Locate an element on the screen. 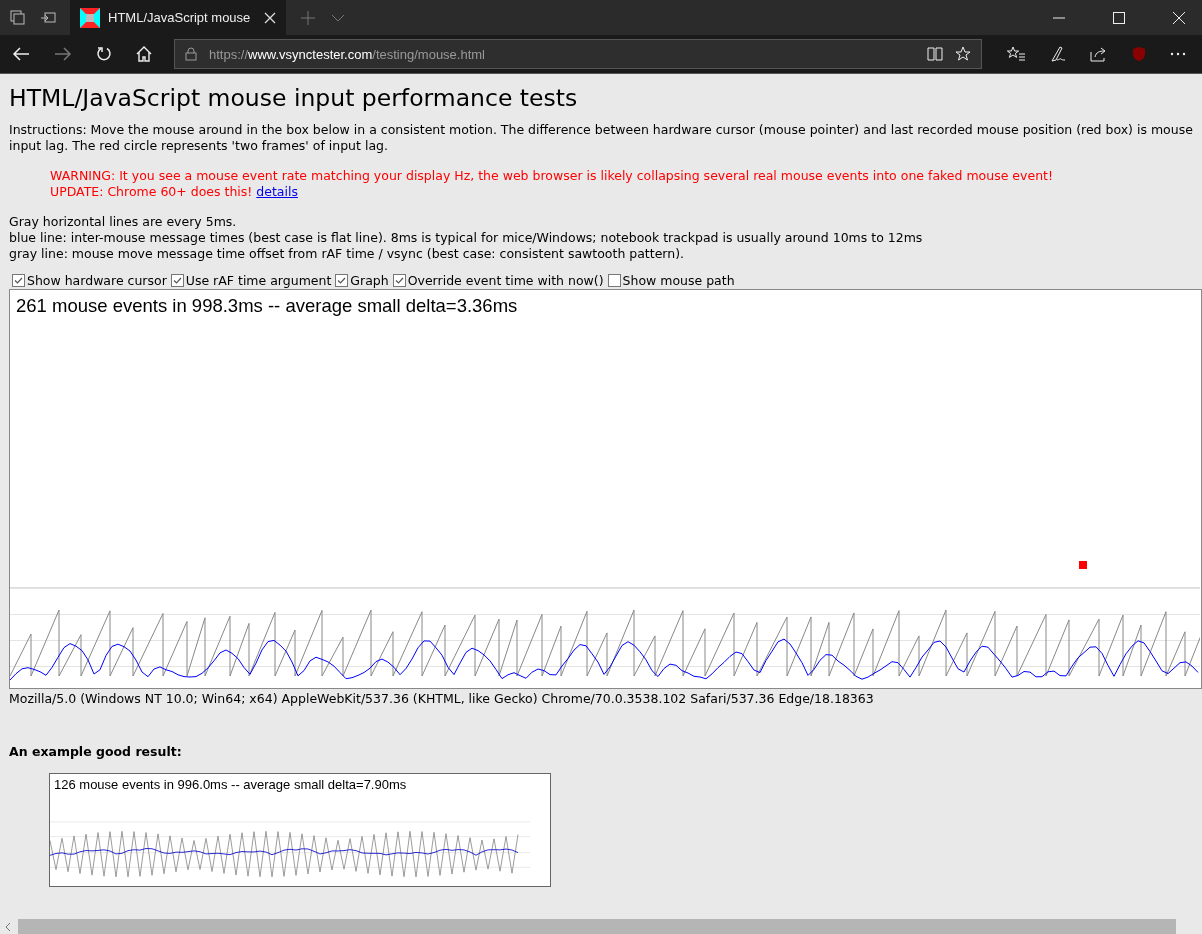 Image resolution: width=1202 pixels, height=934 pixels. favicon-icon is located at coordinates (90, 17).